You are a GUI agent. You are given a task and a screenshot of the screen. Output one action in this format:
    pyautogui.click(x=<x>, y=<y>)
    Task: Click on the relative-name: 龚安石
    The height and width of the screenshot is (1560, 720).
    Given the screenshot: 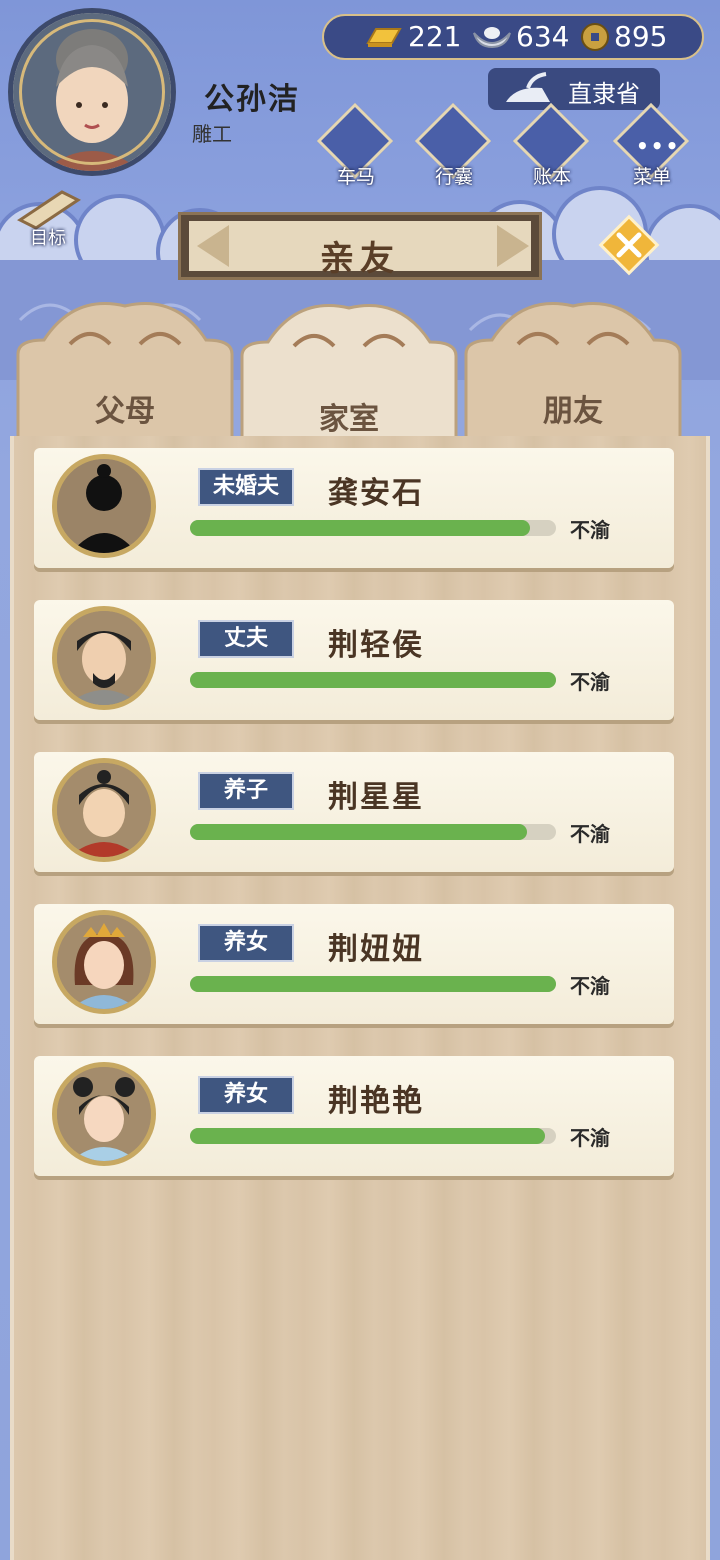 What is the action you would take?
    pyautogui.click(x=376, y=493)
    